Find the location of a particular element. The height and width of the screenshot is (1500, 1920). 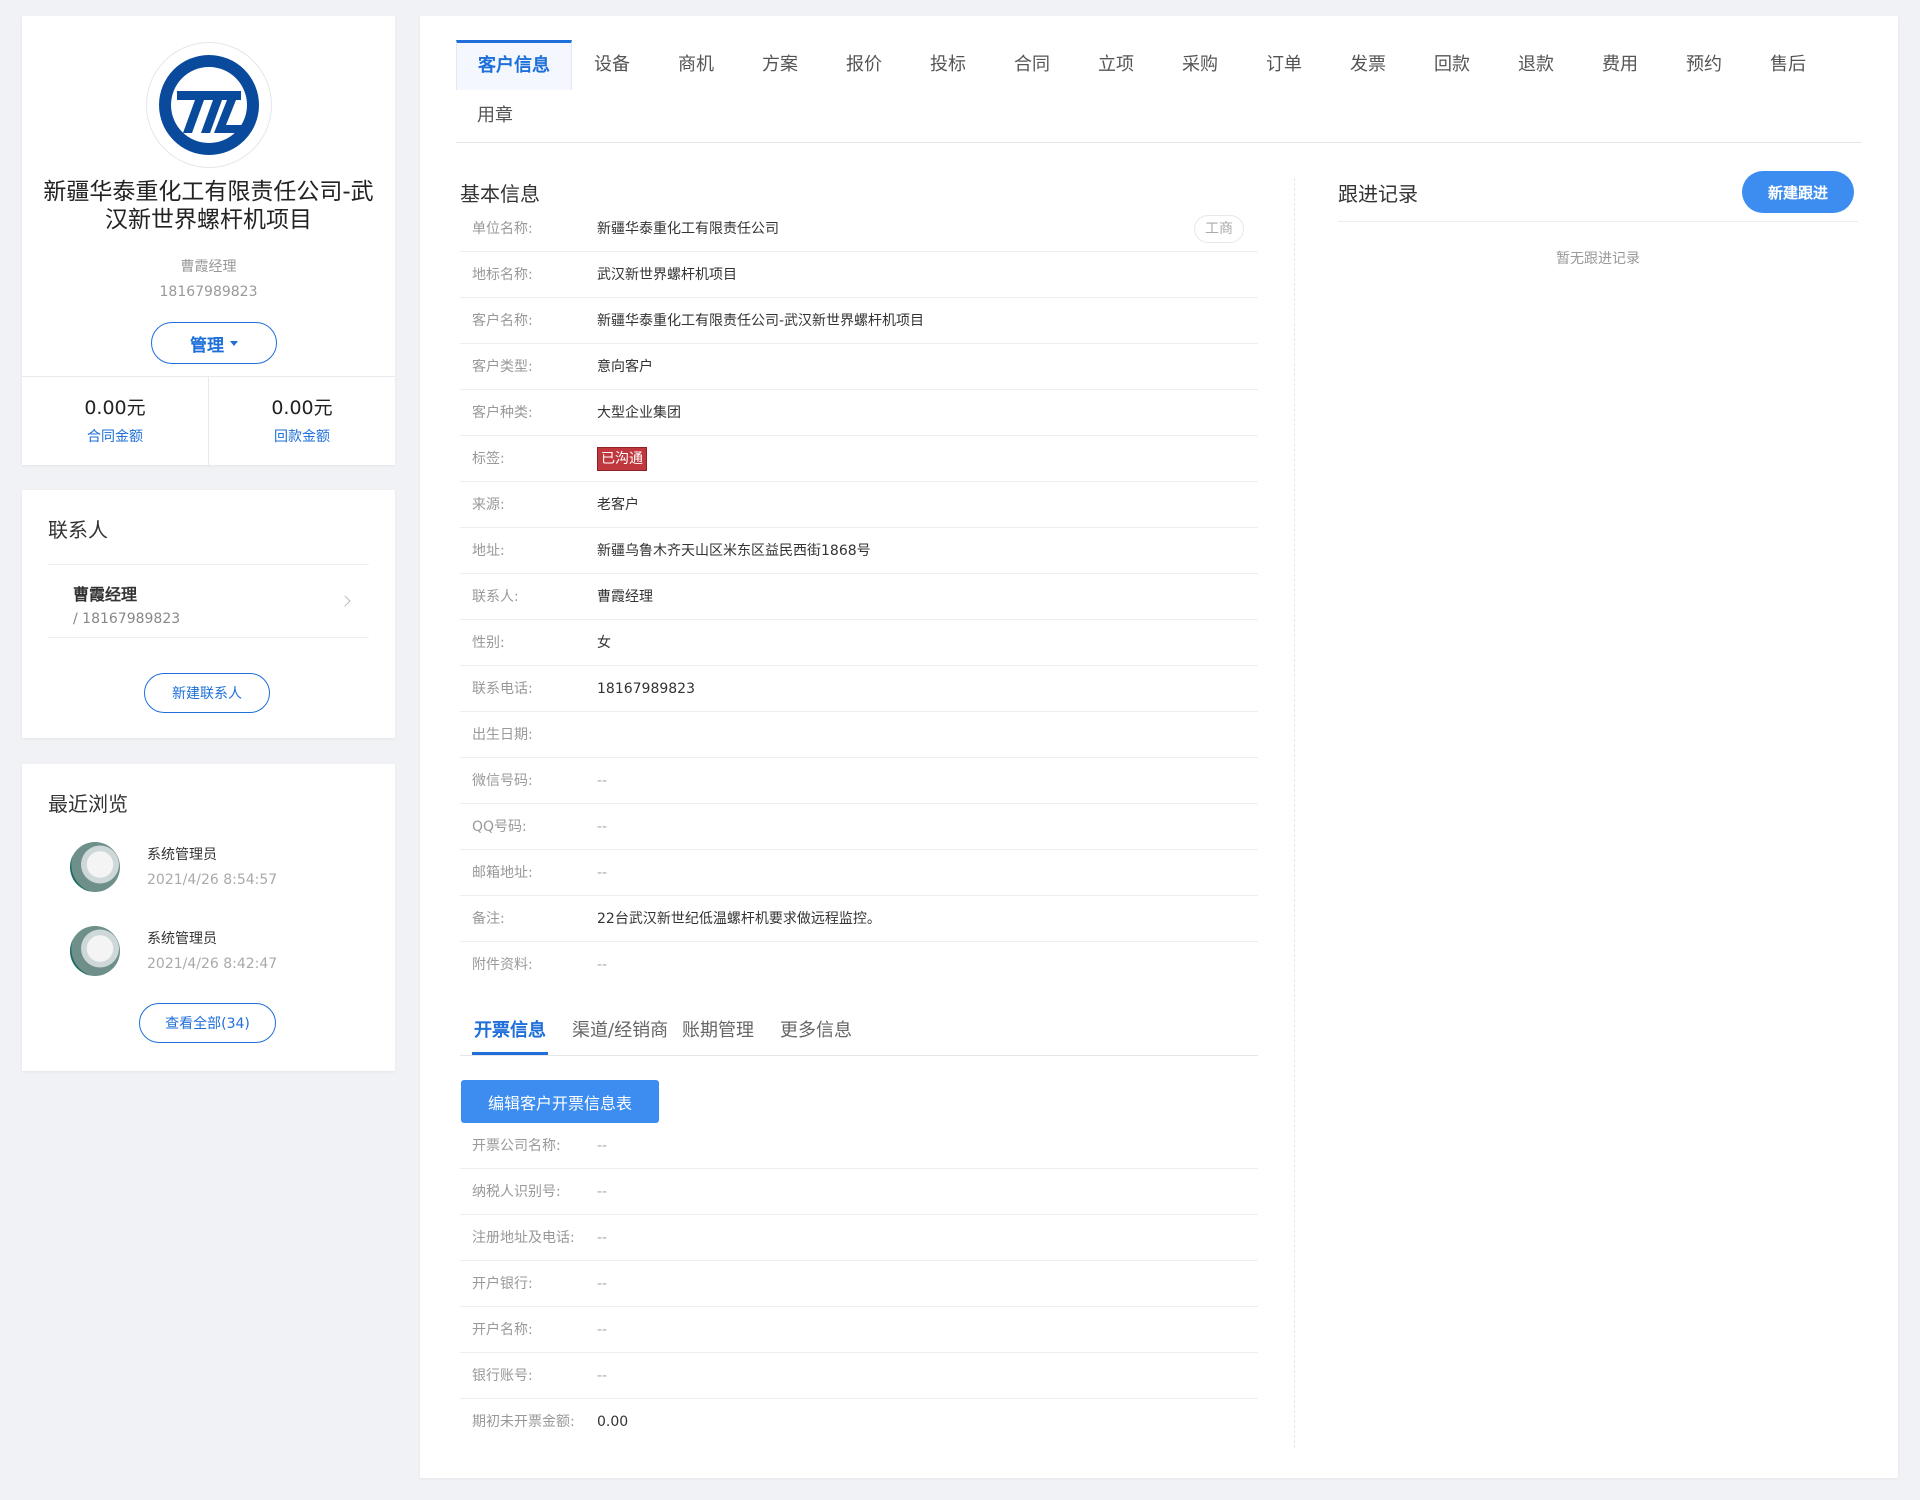

info-row: 出生日期: is located at coordinates (859, 735).